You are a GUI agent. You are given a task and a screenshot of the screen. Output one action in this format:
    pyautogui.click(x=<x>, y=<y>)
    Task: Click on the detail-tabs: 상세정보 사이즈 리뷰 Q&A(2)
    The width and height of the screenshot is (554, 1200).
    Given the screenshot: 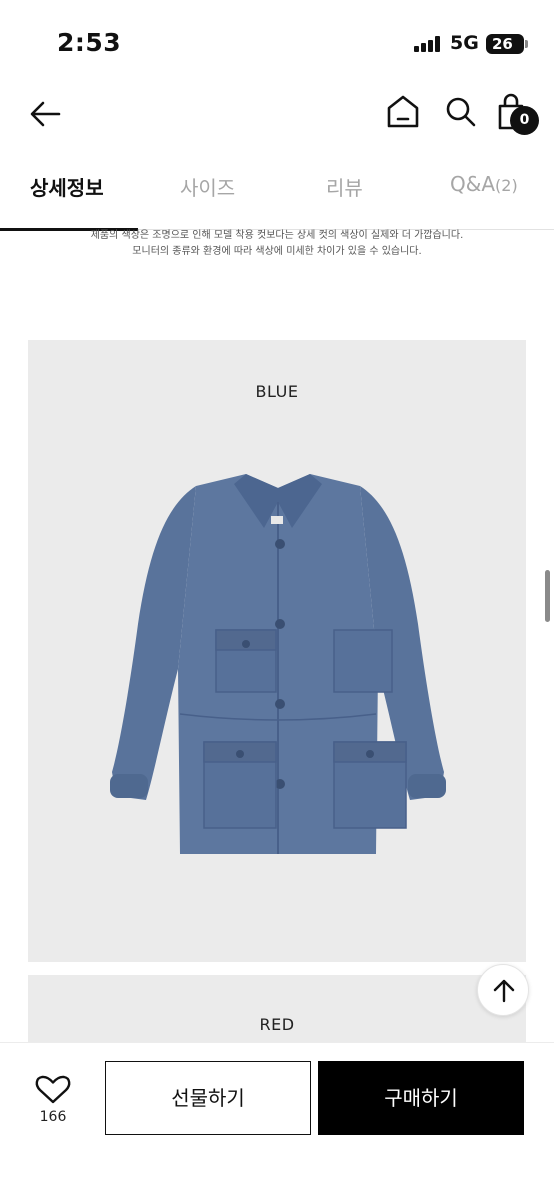 What is the action you would take?
    pyautogui.click(x=277, y=195)
    